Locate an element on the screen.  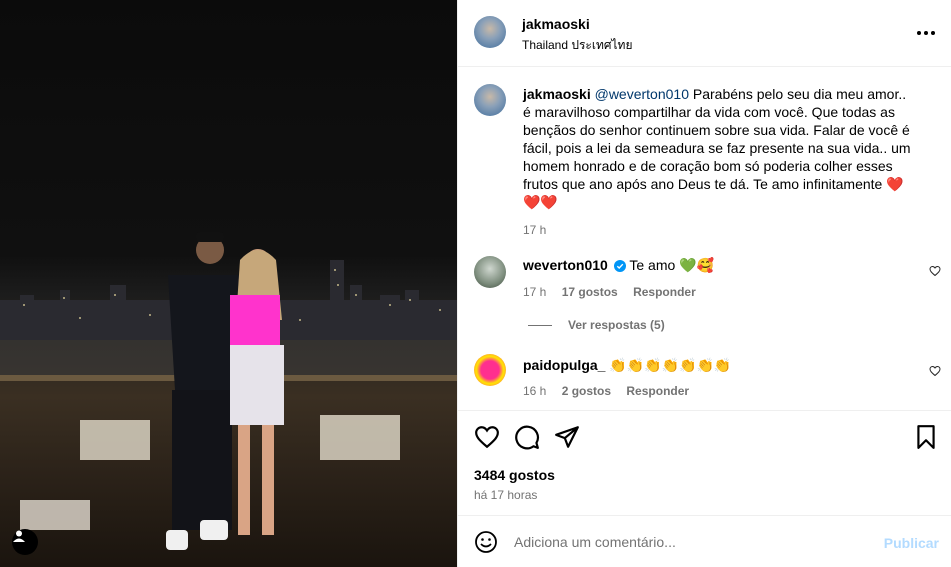
comment-time: 16 h is located at coordinates (535, 391).